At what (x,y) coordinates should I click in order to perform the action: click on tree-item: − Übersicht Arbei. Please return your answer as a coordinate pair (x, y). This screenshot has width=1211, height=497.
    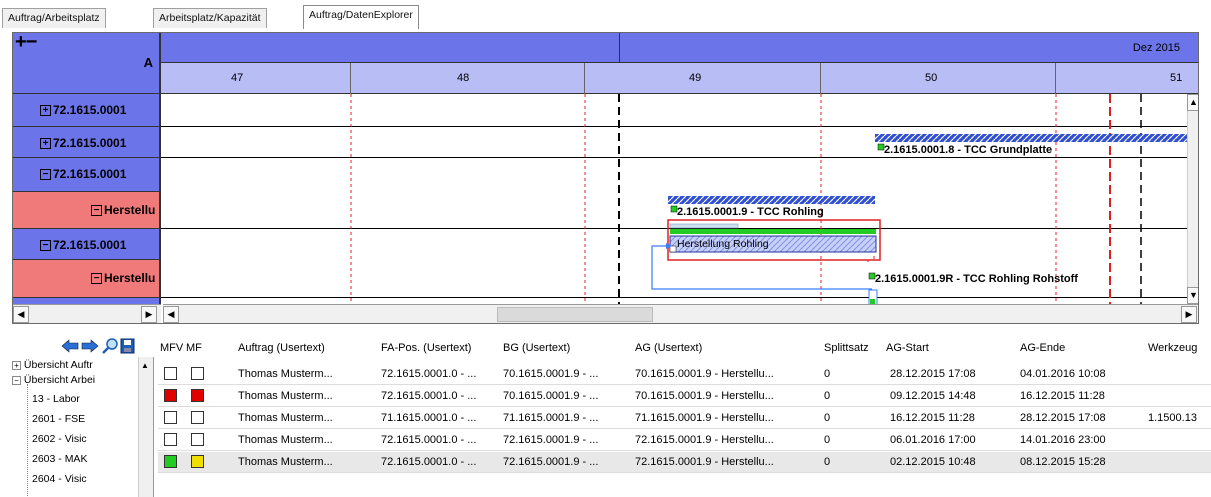
    Looking at the image, I should click on (53, 380).